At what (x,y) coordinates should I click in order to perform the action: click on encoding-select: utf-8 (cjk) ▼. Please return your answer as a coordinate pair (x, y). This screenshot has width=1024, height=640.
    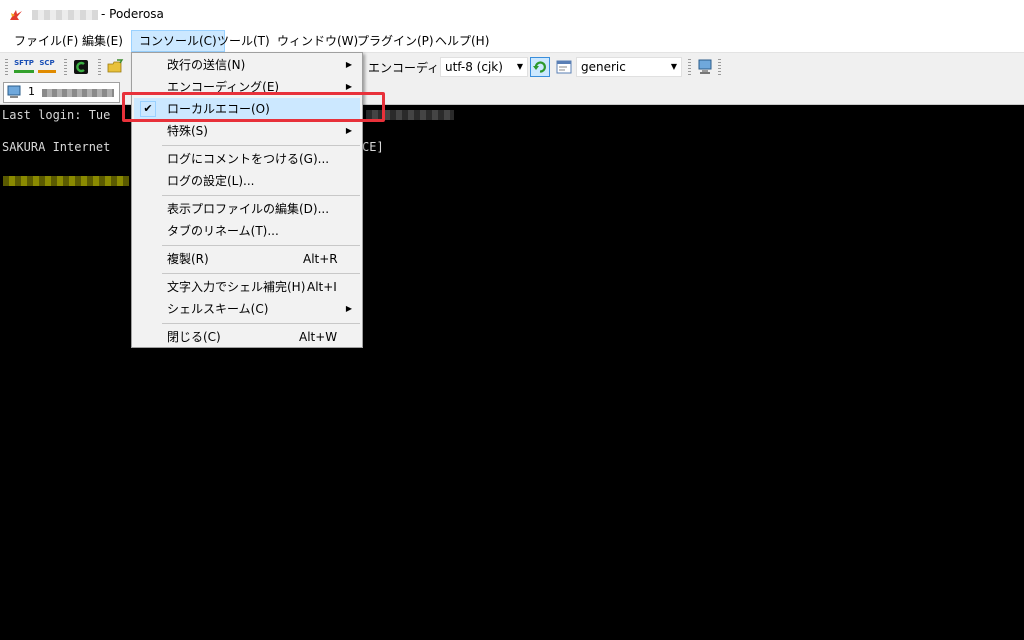
    Looking at the image, I should click on (484, 67).